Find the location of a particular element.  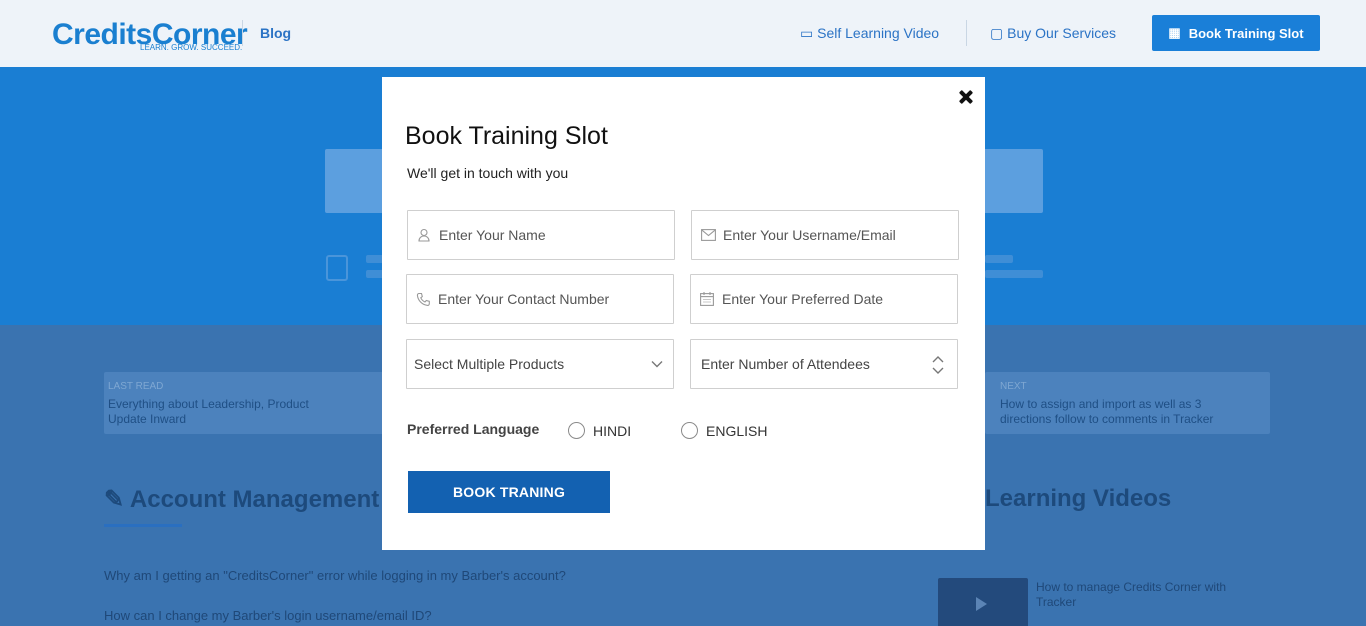

products-select-value: Select Multiple Products is located at coordinates (489, 364).